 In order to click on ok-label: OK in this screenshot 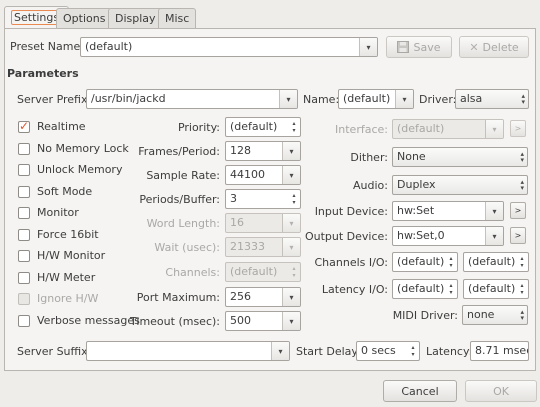, I will do `click(501, 391)`.